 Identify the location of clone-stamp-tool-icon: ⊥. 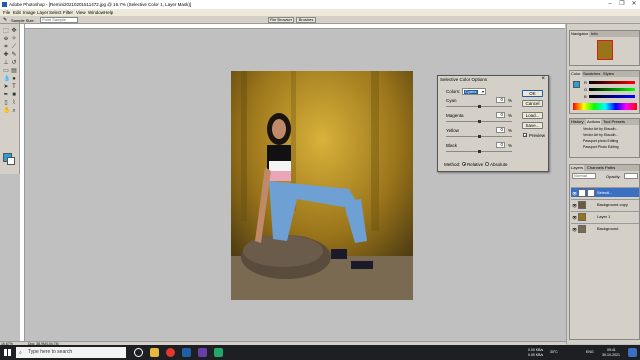
(6, 63).